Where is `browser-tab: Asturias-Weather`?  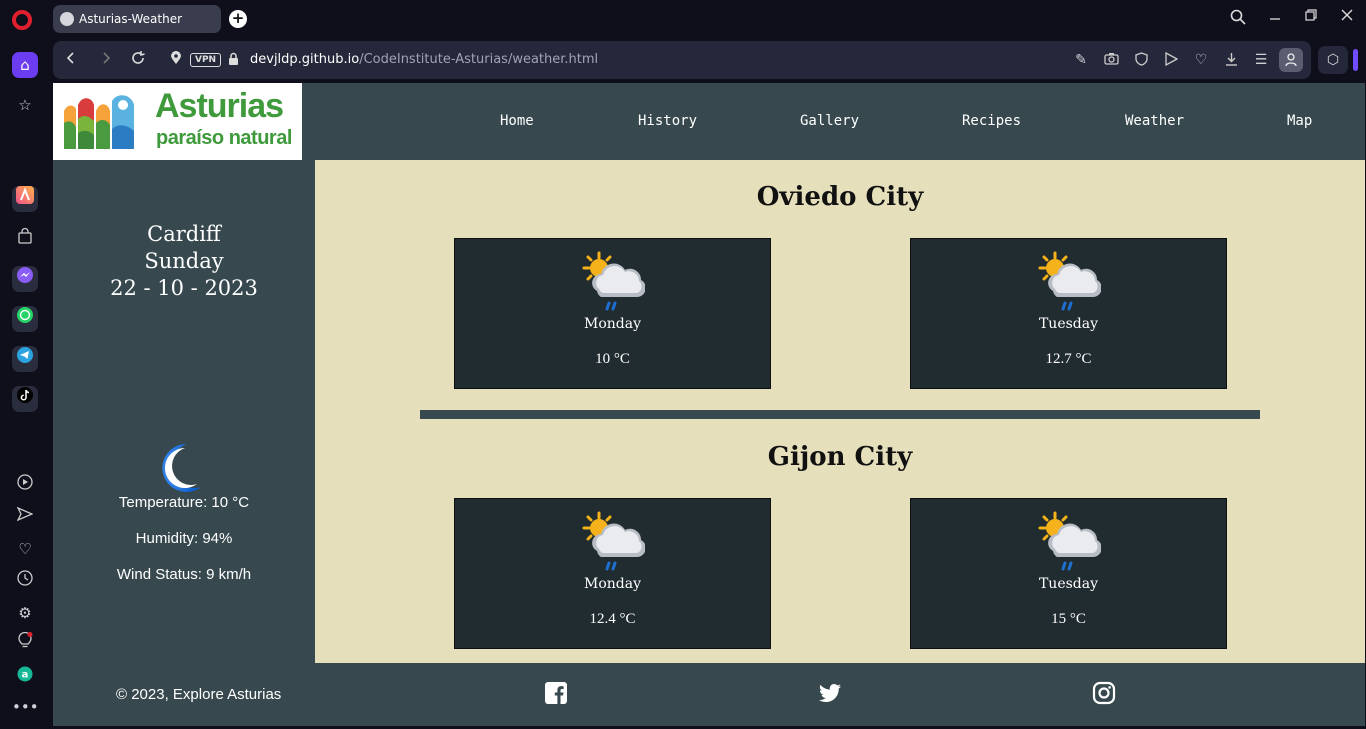 browser-tab: Asturias-Weather is located at coordinates (137, 19).